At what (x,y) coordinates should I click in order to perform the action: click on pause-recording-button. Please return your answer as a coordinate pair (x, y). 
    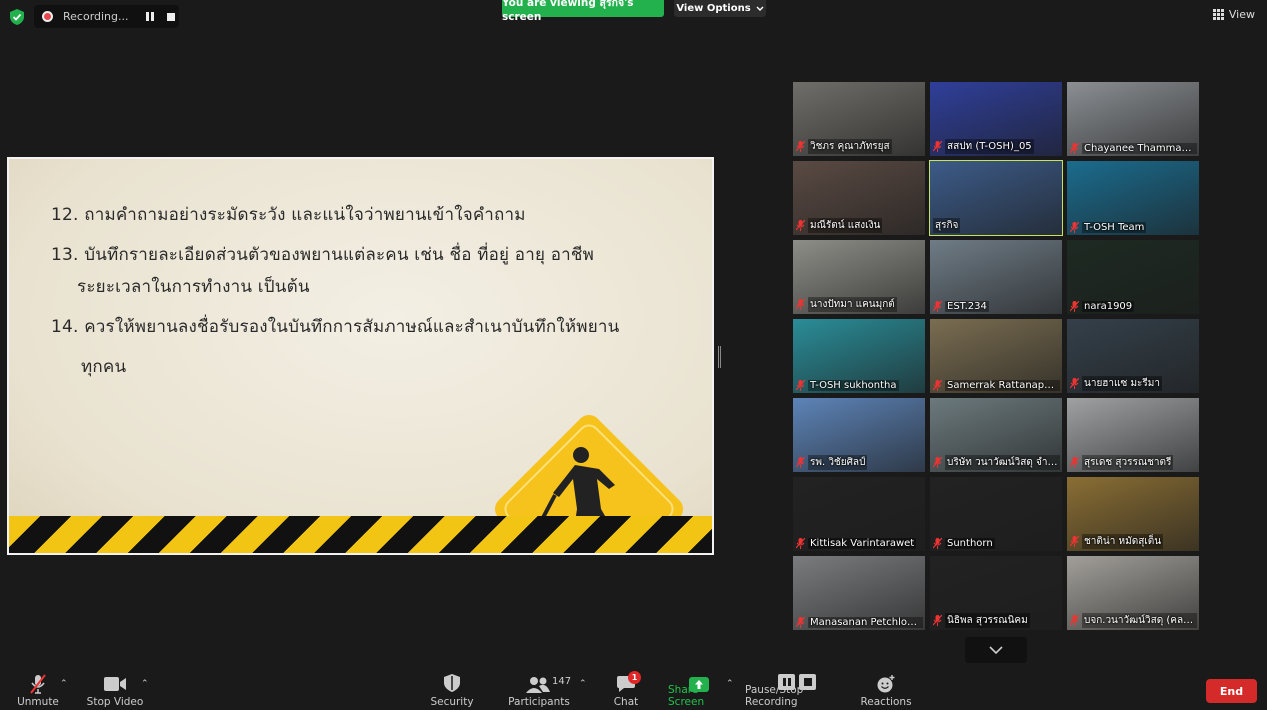
    Looking at the image, I should click on (150, 17).